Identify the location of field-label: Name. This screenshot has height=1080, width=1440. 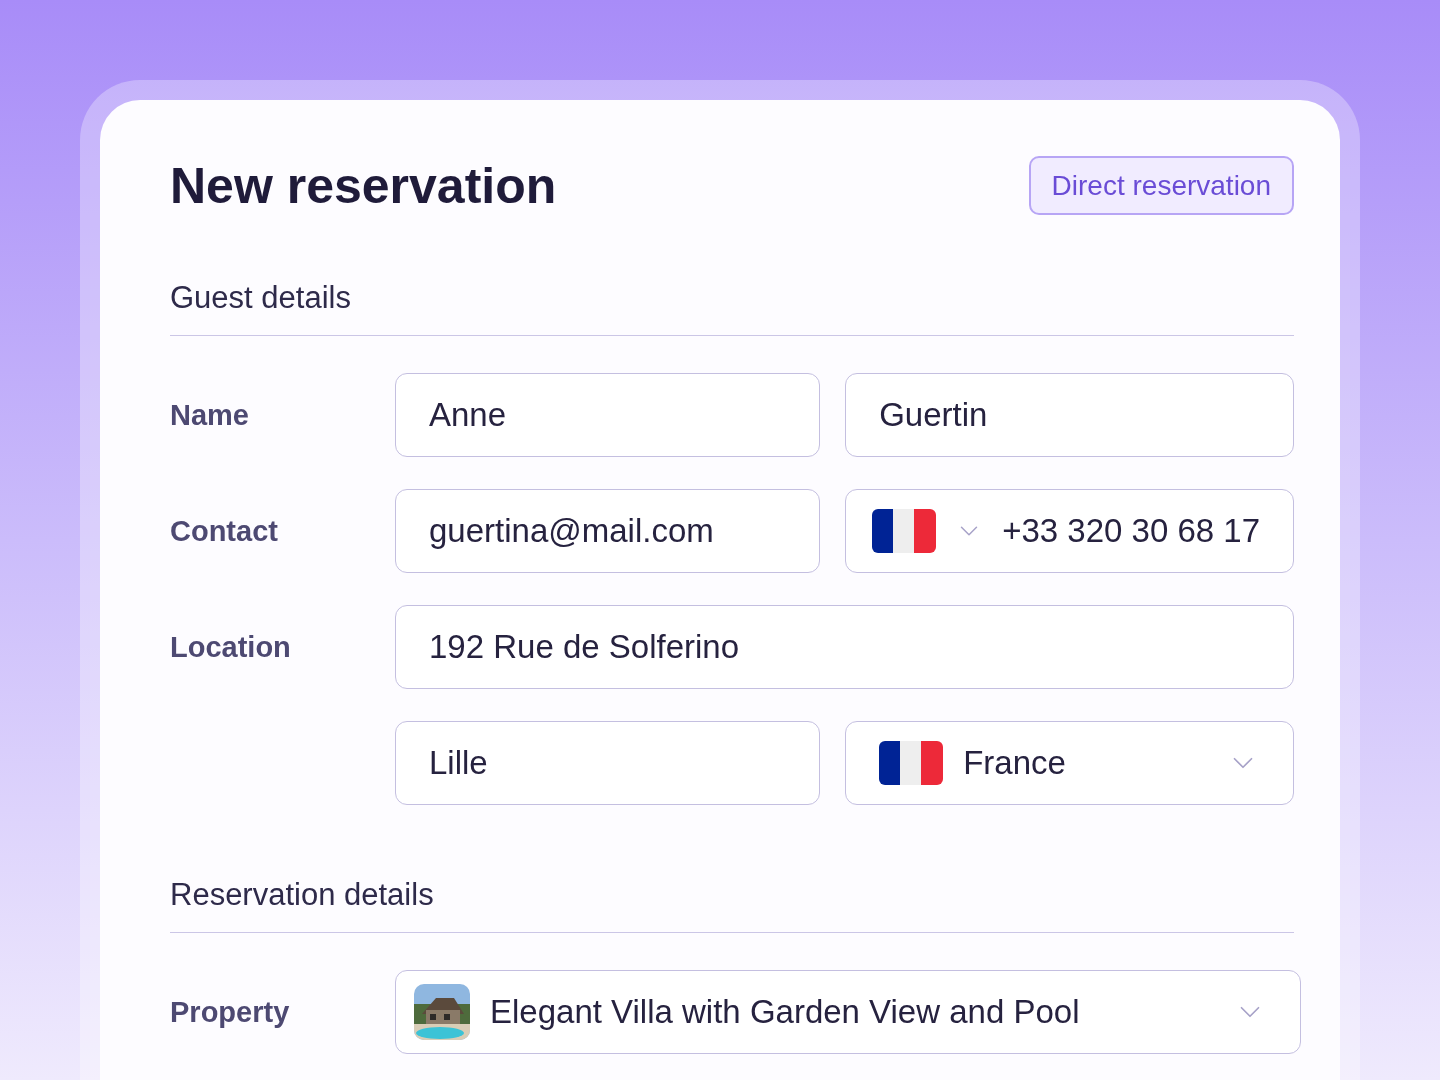
(210, 415).